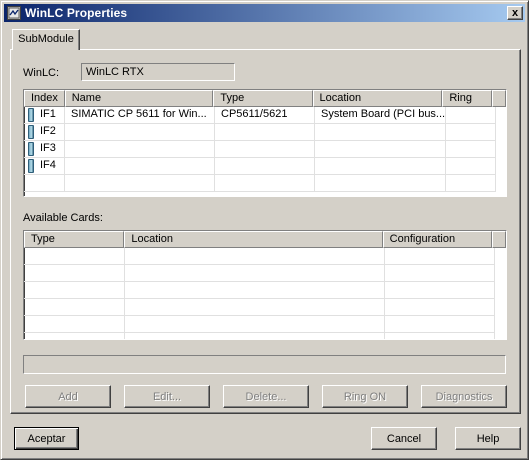 The height and width of the screenshot is (460, 529). I want to click on index-text: IF2, so click(48, 131).